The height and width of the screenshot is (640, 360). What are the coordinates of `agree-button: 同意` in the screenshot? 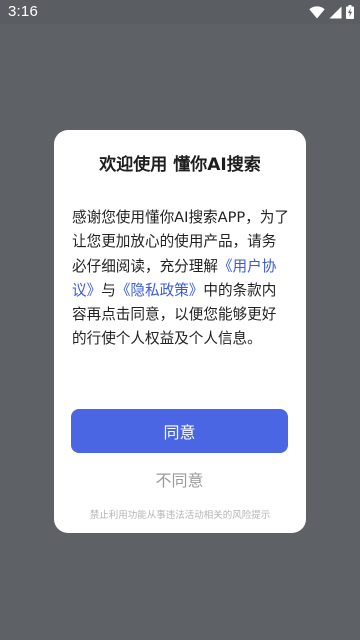 It's located at (179, 431).